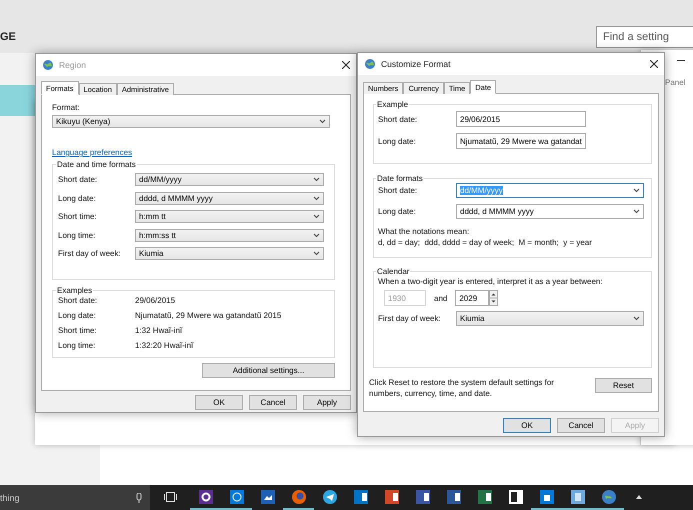  Describe the element at coordinates (453, 497) in the screenshot. I see `word-app-icon` at that location.